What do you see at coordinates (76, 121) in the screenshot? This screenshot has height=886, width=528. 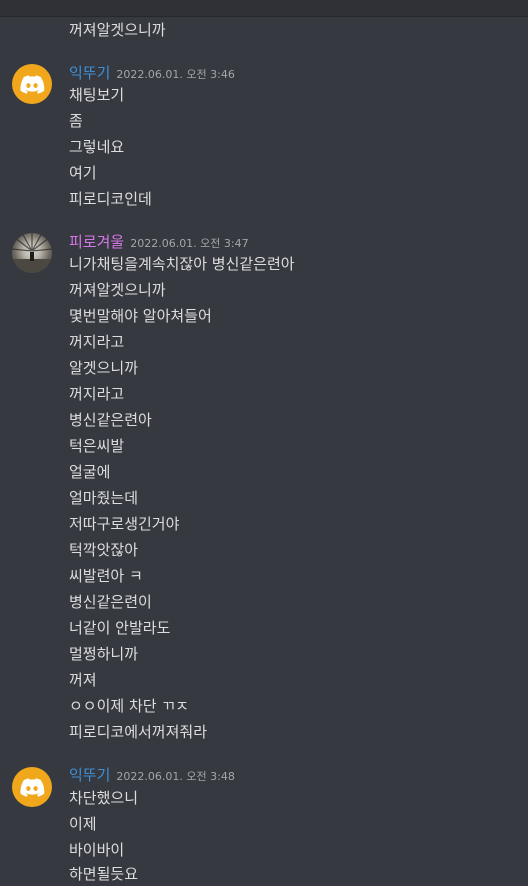 I see `message-line: 좀` at bounding box center [76, 121].